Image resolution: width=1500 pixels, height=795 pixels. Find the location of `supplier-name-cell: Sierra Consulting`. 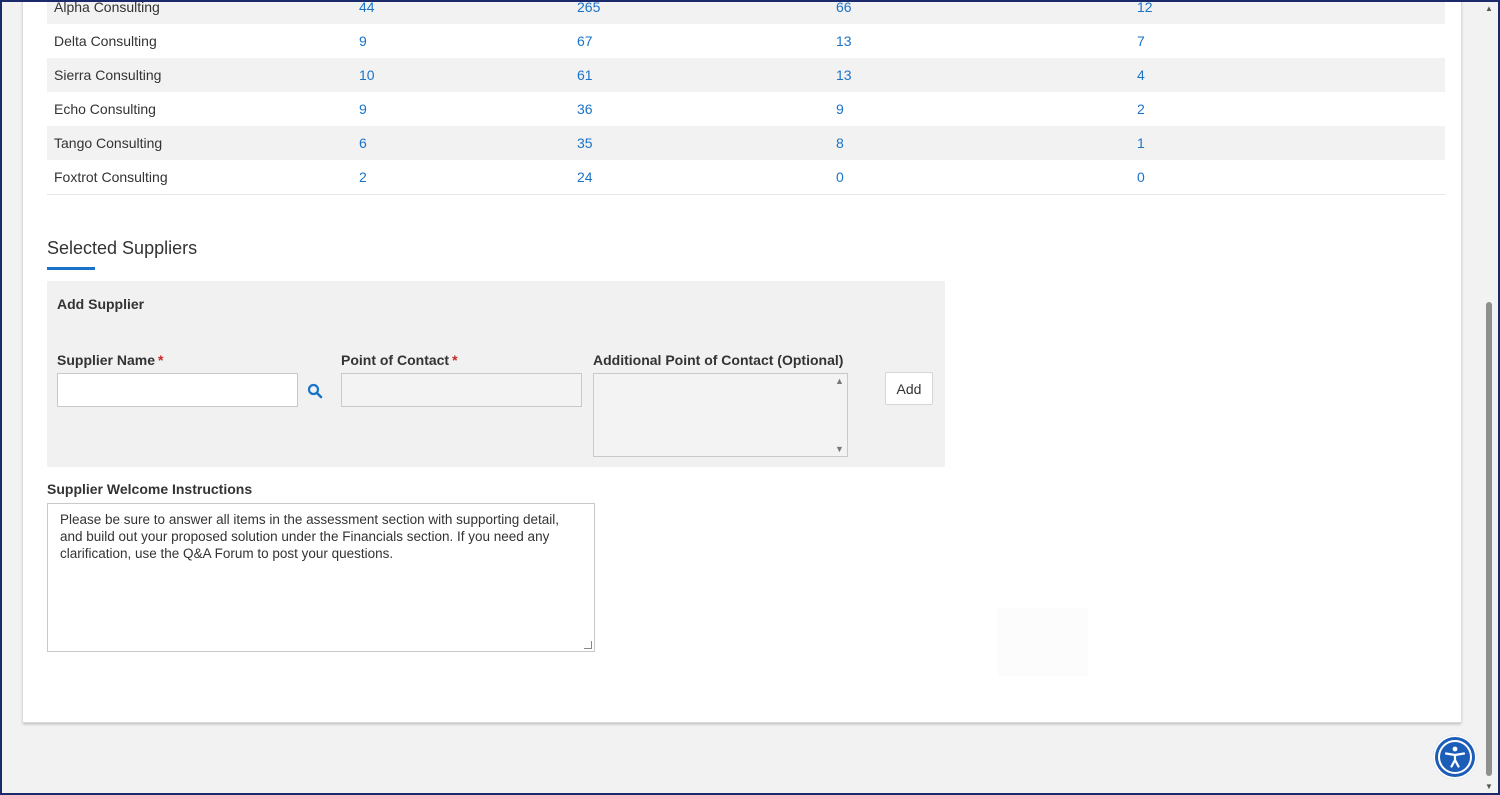

supplier-name-cell: Sierra Consulting is located at coordinates (108, 75).